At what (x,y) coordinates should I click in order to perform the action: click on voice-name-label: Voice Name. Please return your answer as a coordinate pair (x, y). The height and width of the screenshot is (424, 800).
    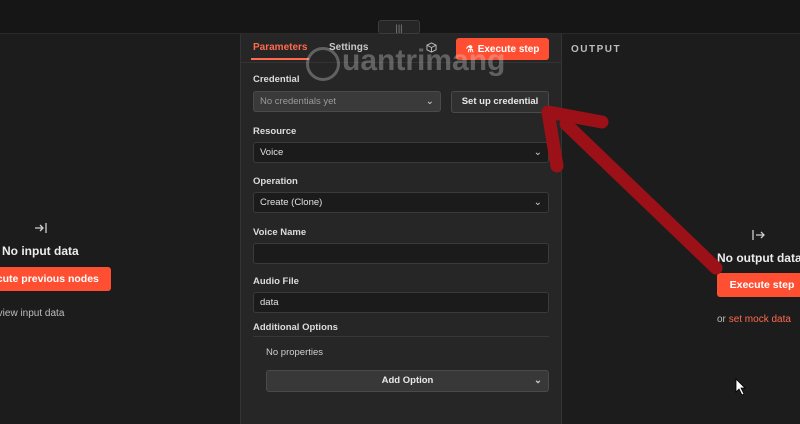
    Looking at the image, I should click on (280, 232).